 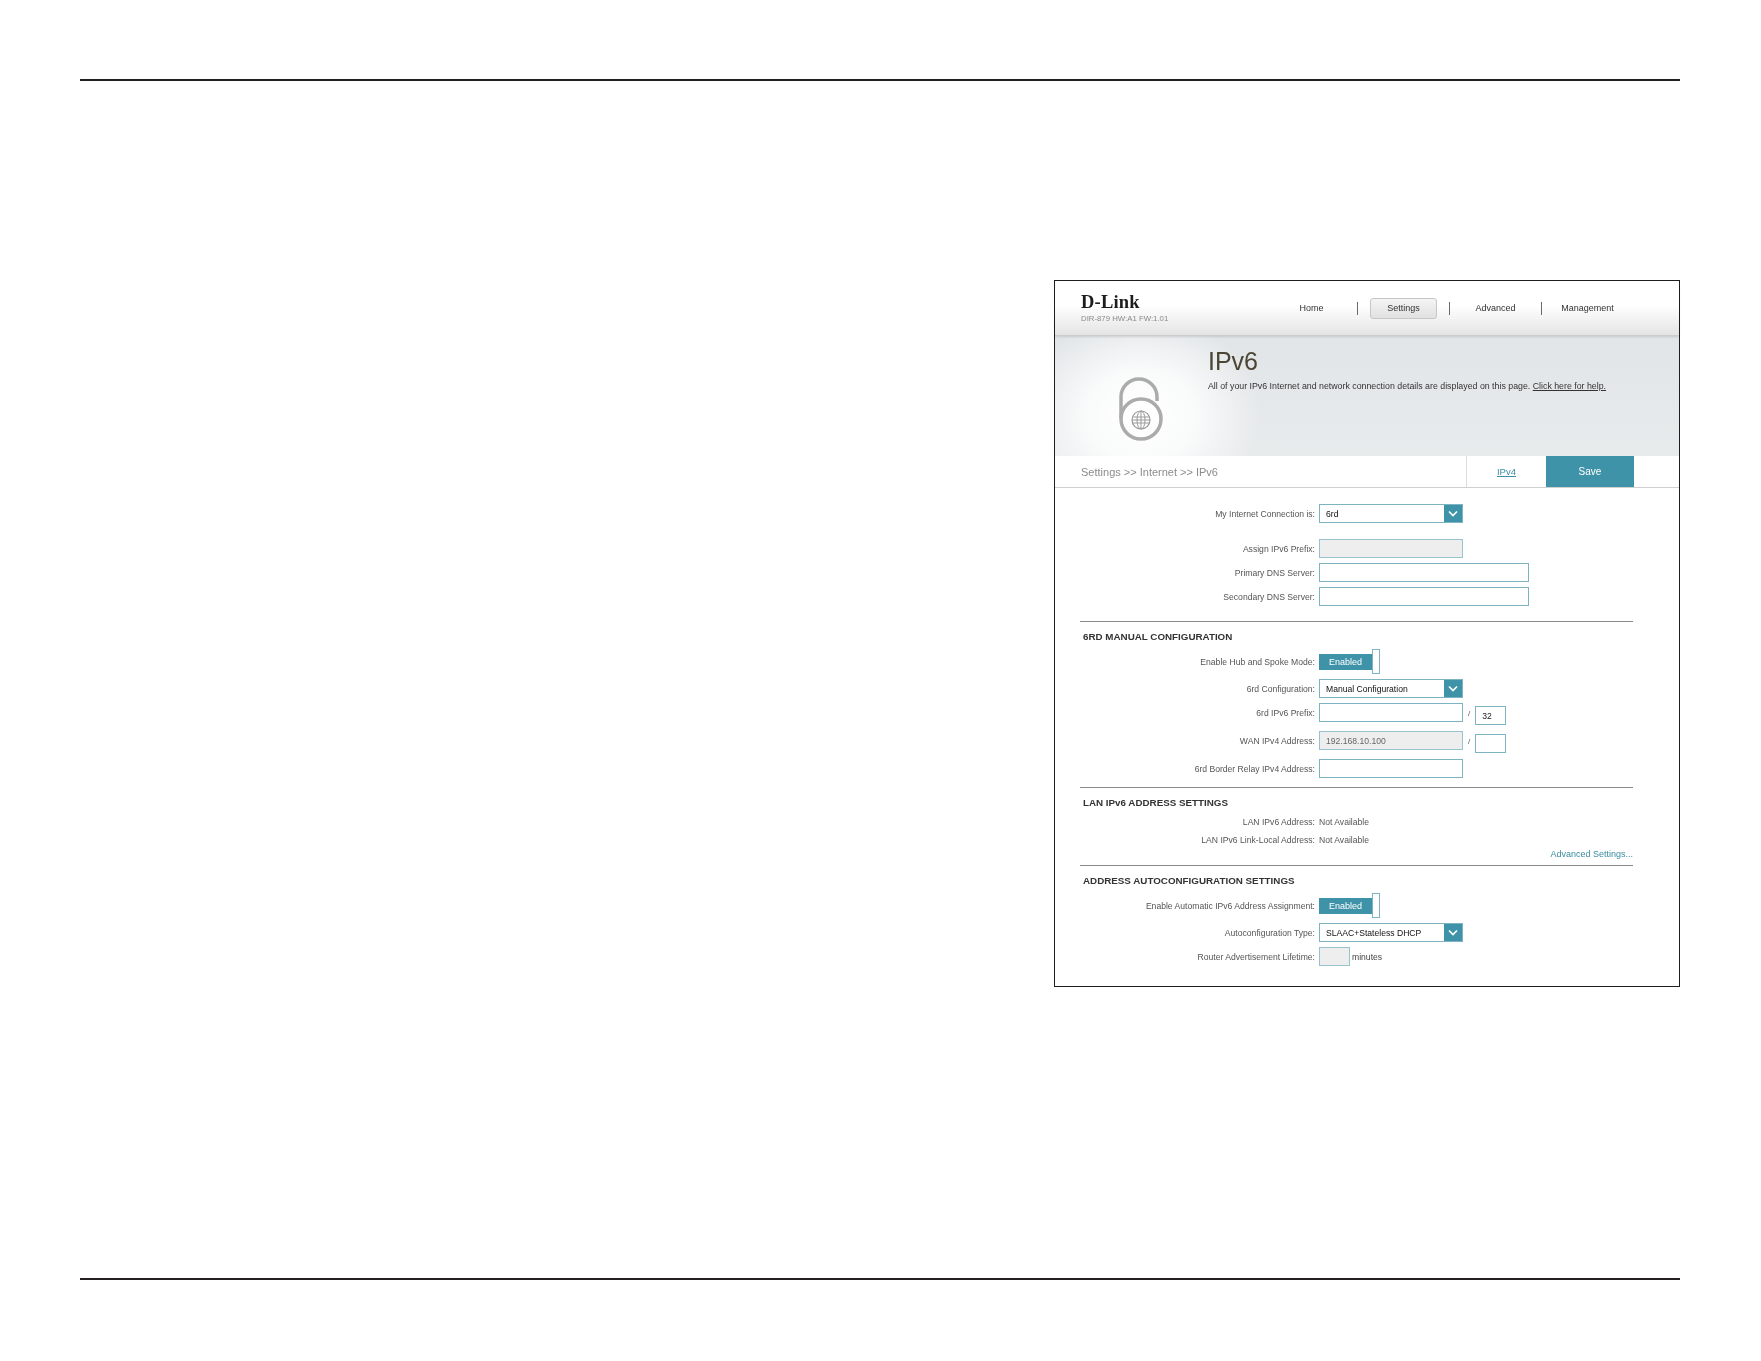 What do you see at coordinates (1156, 803) in the screenshot?
I see `section-heading: LAN IPv6 ADDRESS SETTINGS` at bounding box center [1156, 803].